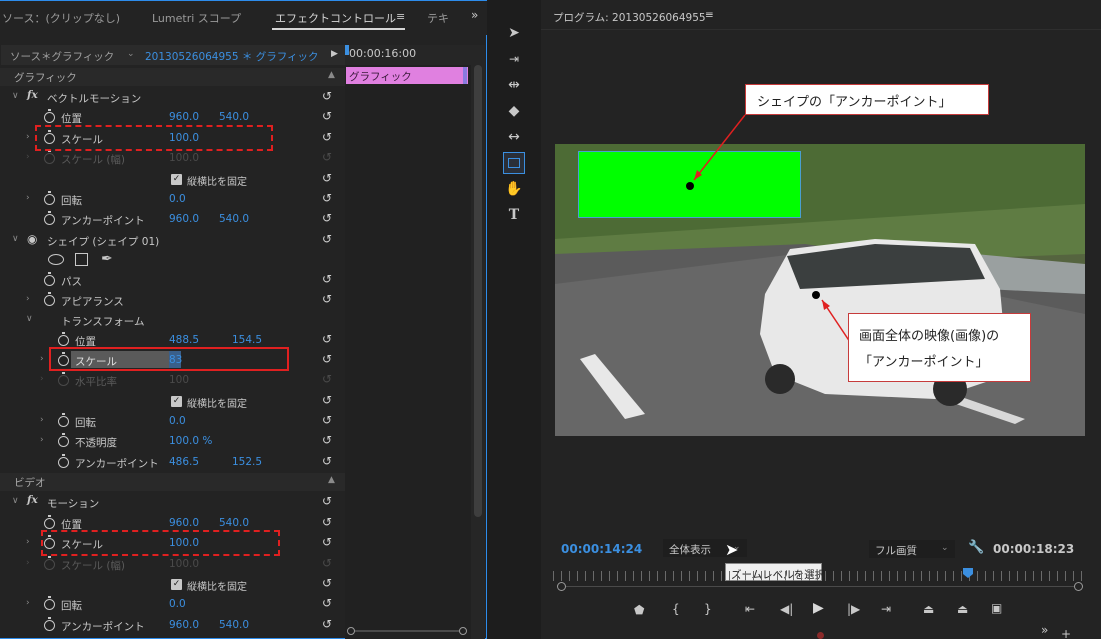 The image size is (1101, 639). I want to click on callout-image-anchor-line1: 画面全体の映像(画像)の, so click(929, 336).